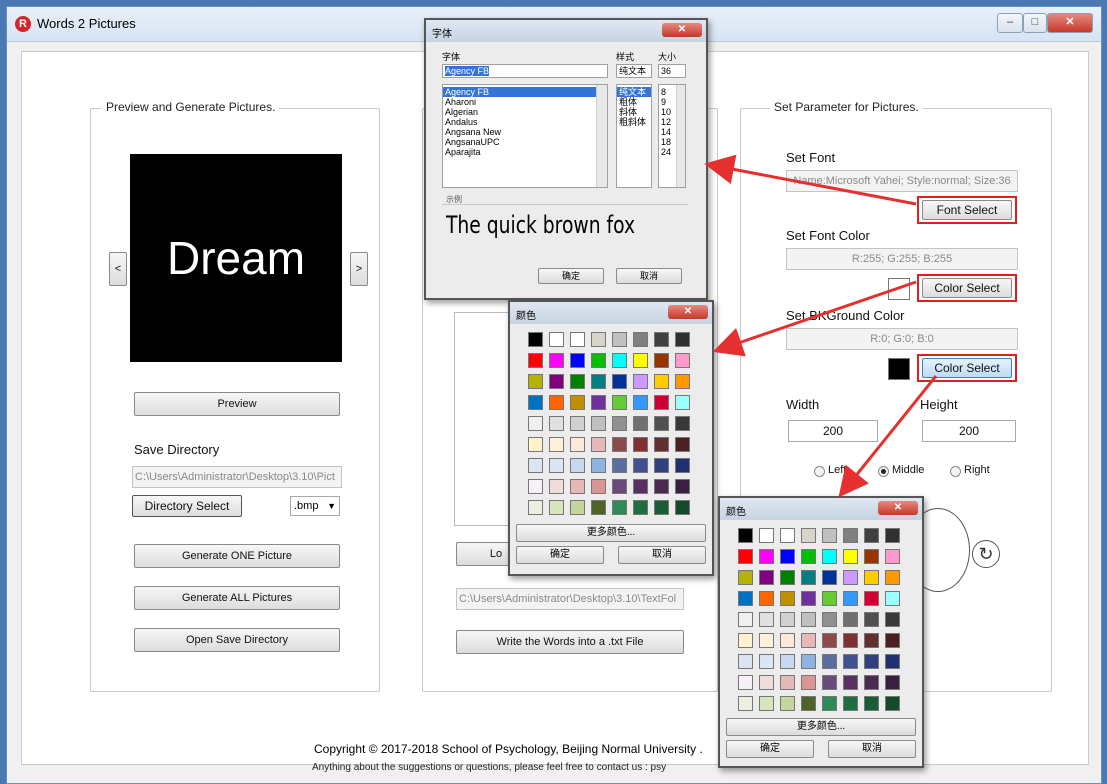  What do you see at coordinates (118, 269) in the screenshot?
I see `previous-button: <` at bounding box center [118, 269].